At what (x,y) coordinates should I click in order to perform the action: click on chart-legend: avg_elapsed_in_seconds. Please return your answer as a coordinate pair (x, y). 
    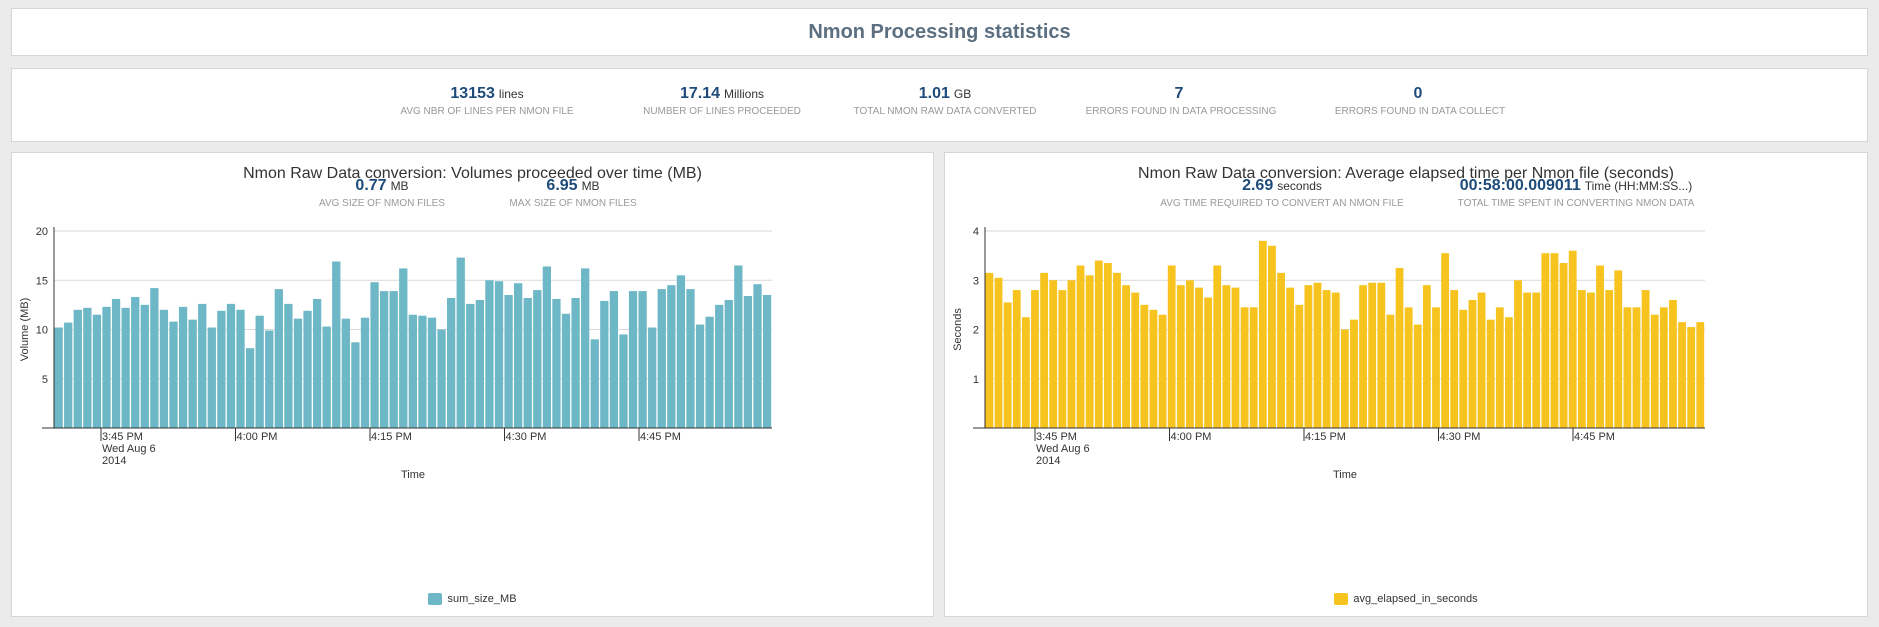
    Looking at the image, I should click on (1406, 599).